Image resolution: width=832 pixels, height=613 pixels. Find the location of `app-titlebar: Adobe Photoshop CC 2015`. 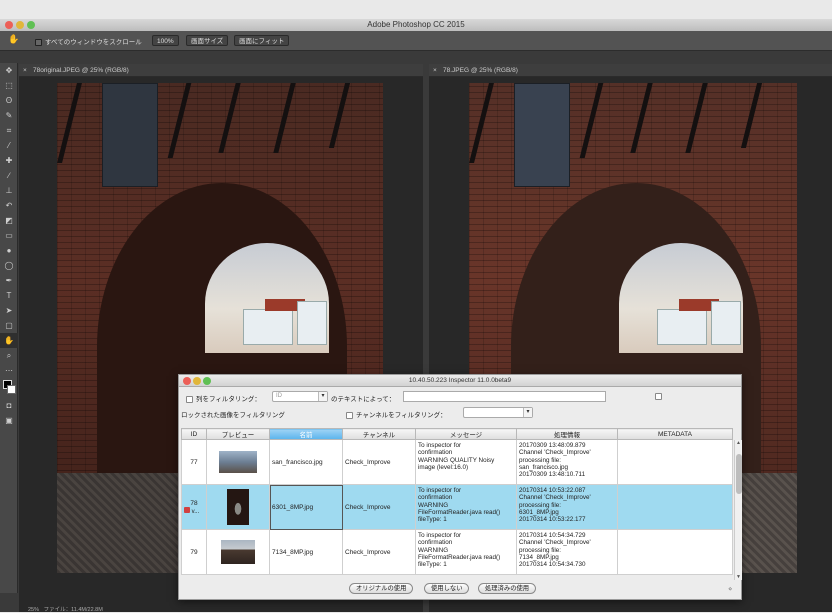

app-titlebar: Adobe Photoshop CC 2015 is located at coordinates (416, 25).